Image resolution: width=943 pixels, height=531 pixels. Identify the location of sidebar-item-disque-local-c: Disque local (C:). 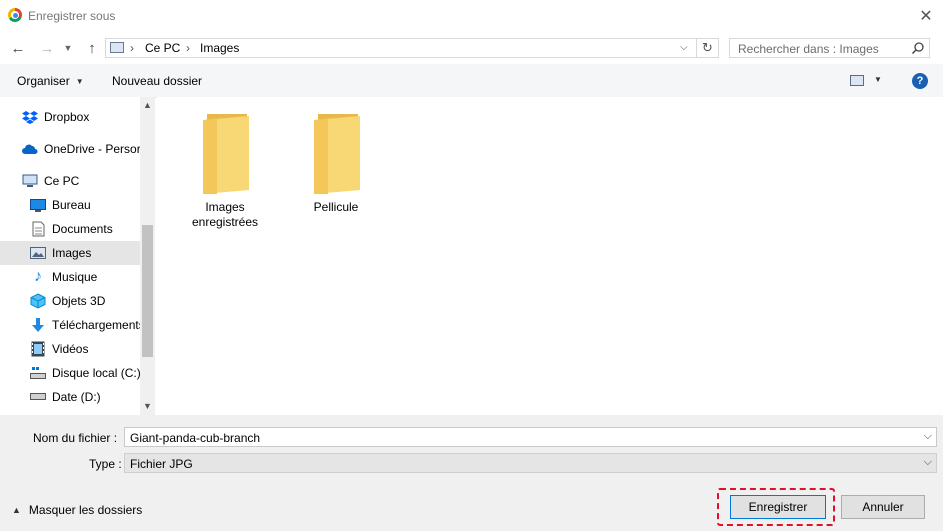
(85, 373).